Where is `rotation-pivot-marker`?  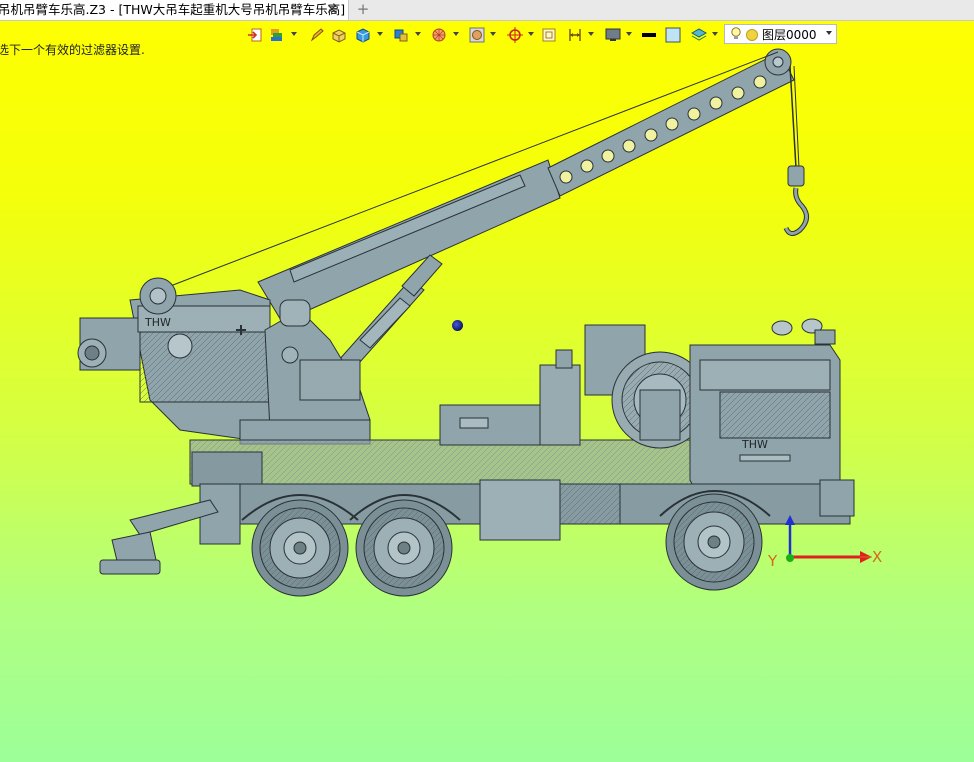
rotation-pivot-marker is located at coordinates (457, 325).